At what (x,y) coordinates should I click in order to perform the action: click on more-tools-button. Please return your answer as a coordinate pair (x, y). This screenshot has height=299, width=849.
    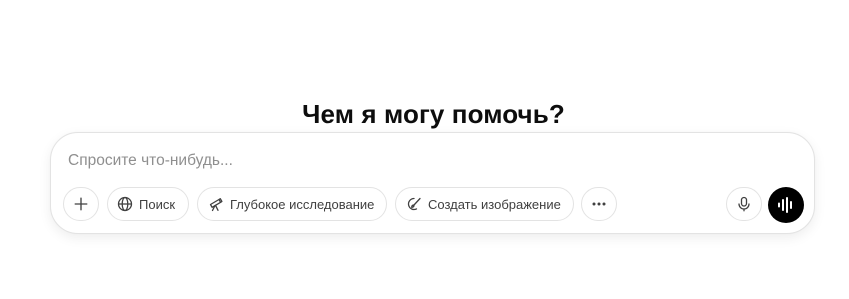
    Looking at the image, I should click on (599, 204).